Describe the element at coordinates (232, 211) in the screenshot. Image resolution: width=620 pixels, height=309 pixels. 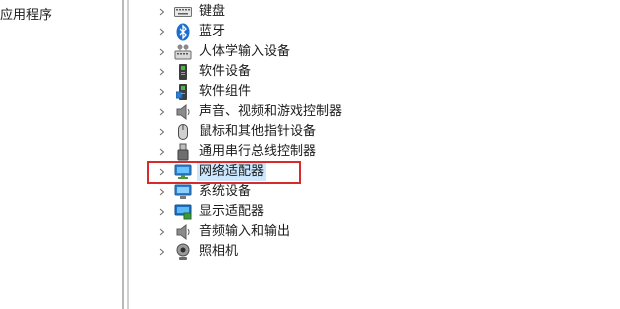
I see `tree-item-label: 显示适配器` at that location.